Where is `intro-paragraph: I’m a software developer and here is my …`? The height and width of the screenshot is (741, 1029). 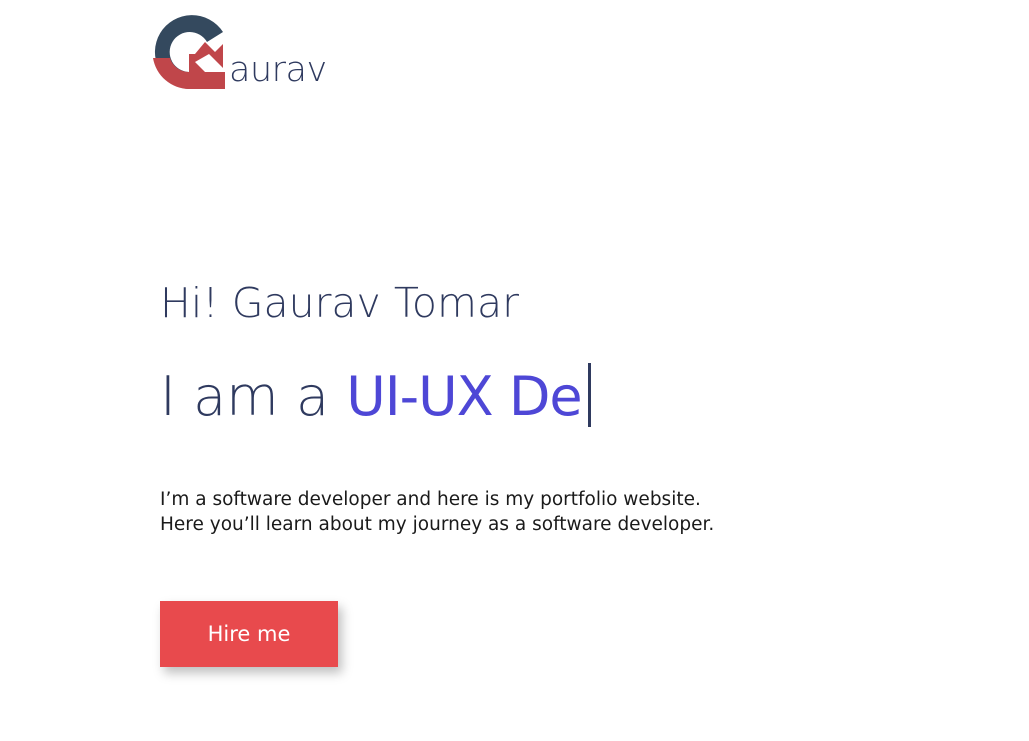 intro-paragraph: I’m a software developer and here is my … is located at coordinates (437, 512).